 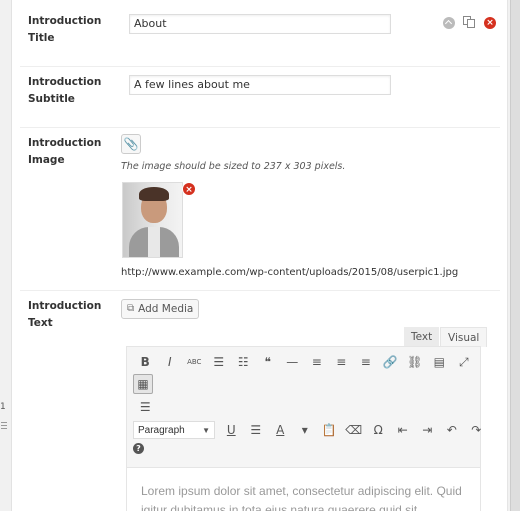 I want to click on toolbar-toggle-button: ▦, so click(x=143, y=384).